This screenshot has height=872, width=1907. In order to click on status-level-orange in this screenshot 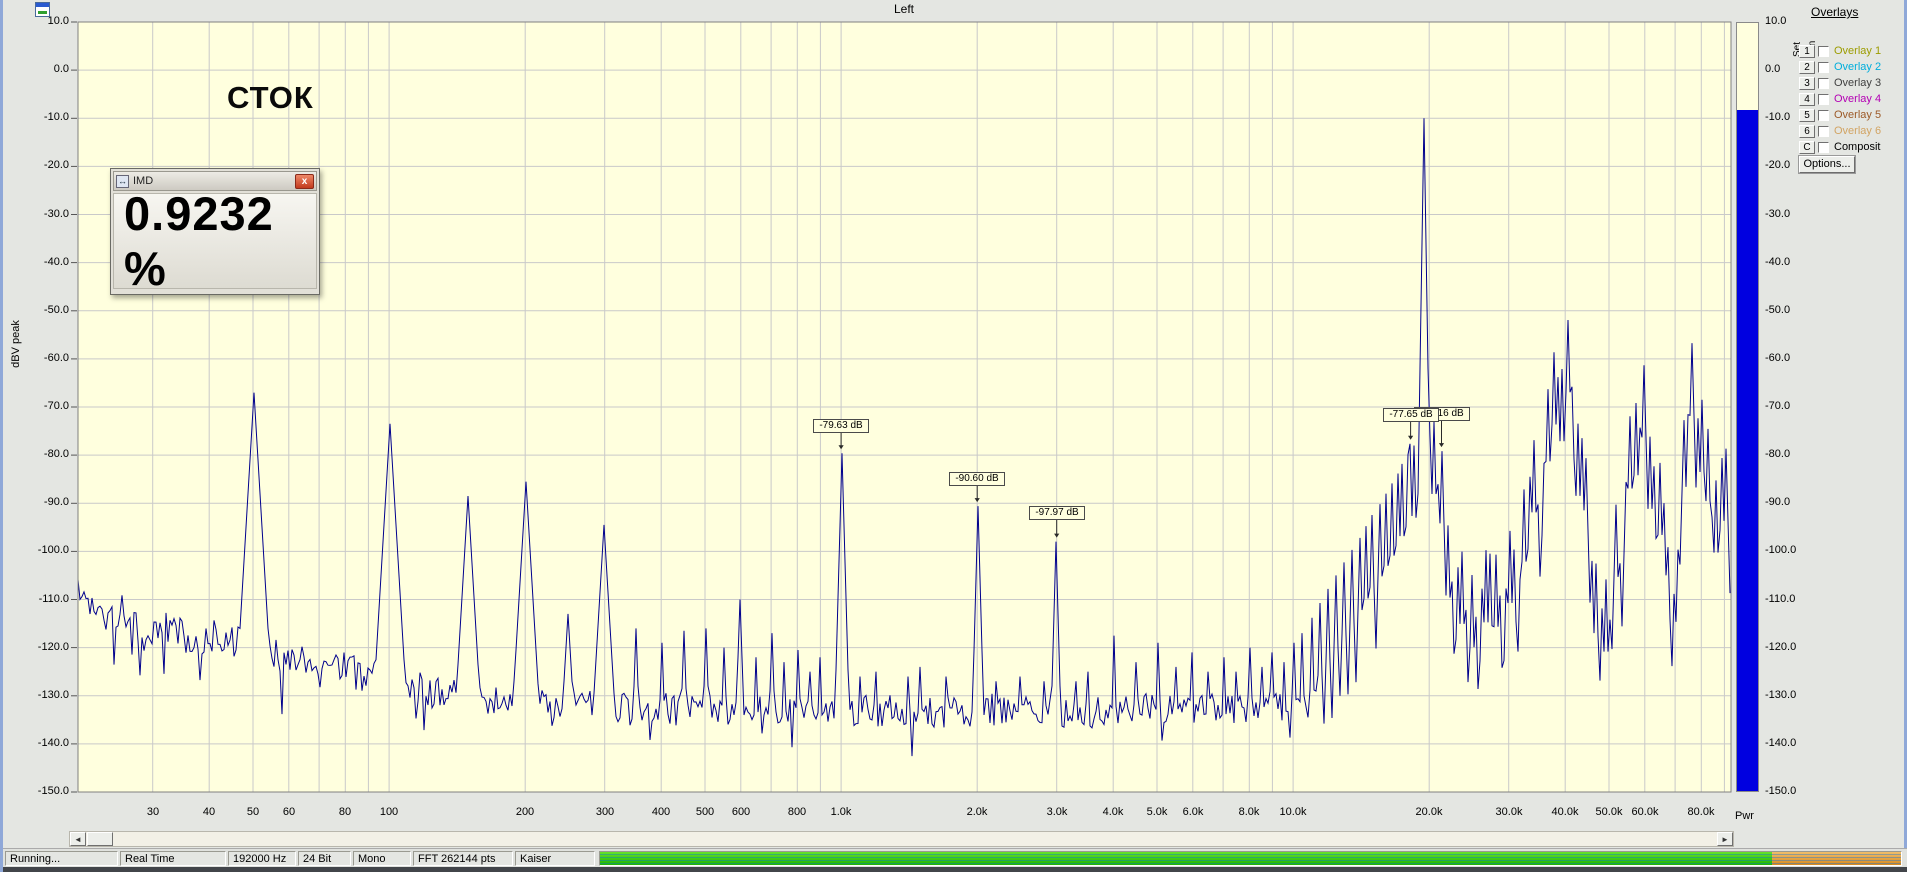, I will do `click(1836, 858)`.